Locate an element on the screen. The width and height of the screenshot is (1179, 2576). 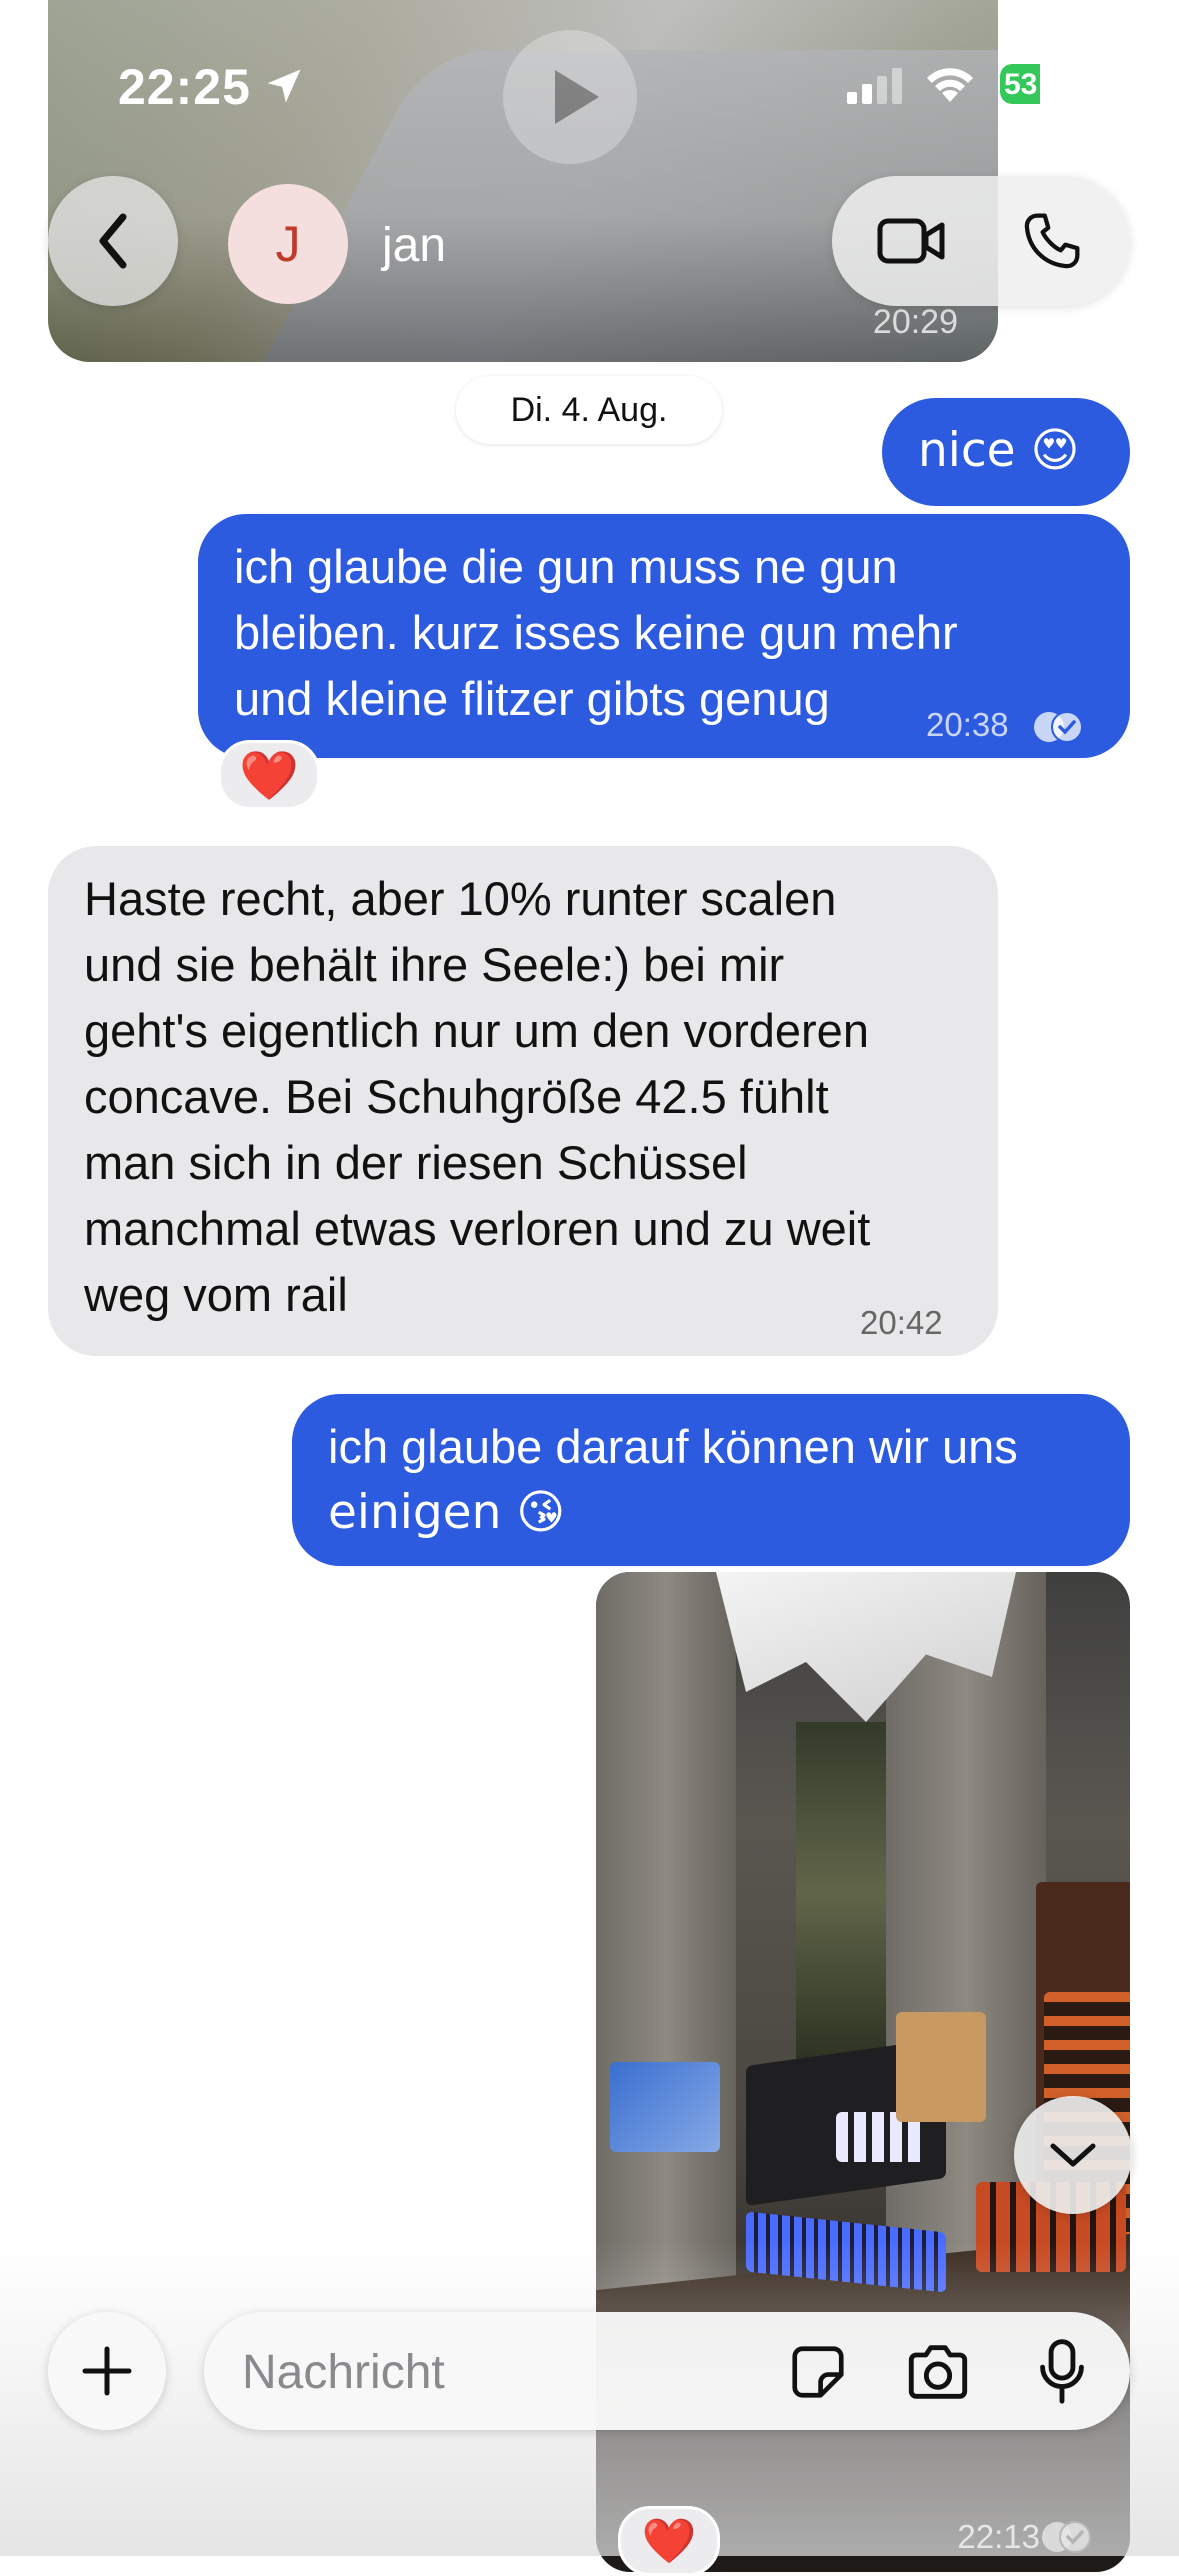
message-input is located at coordinates (492, 2372).